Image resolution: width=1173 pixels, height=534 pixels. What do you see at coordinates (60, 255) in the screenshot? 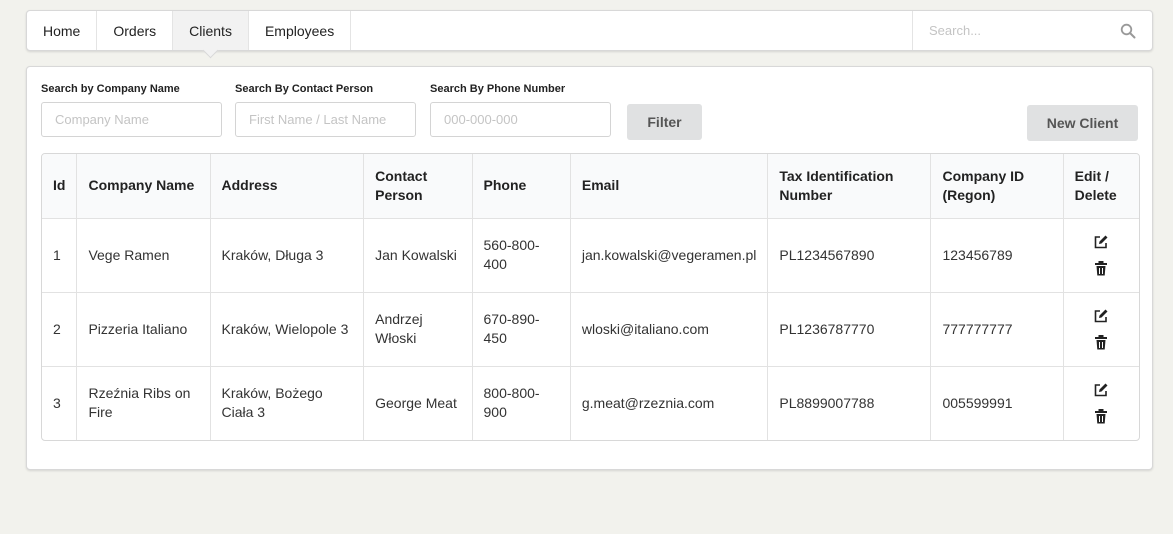
I see `cell-id: 1` at bounding box center [60, 255].